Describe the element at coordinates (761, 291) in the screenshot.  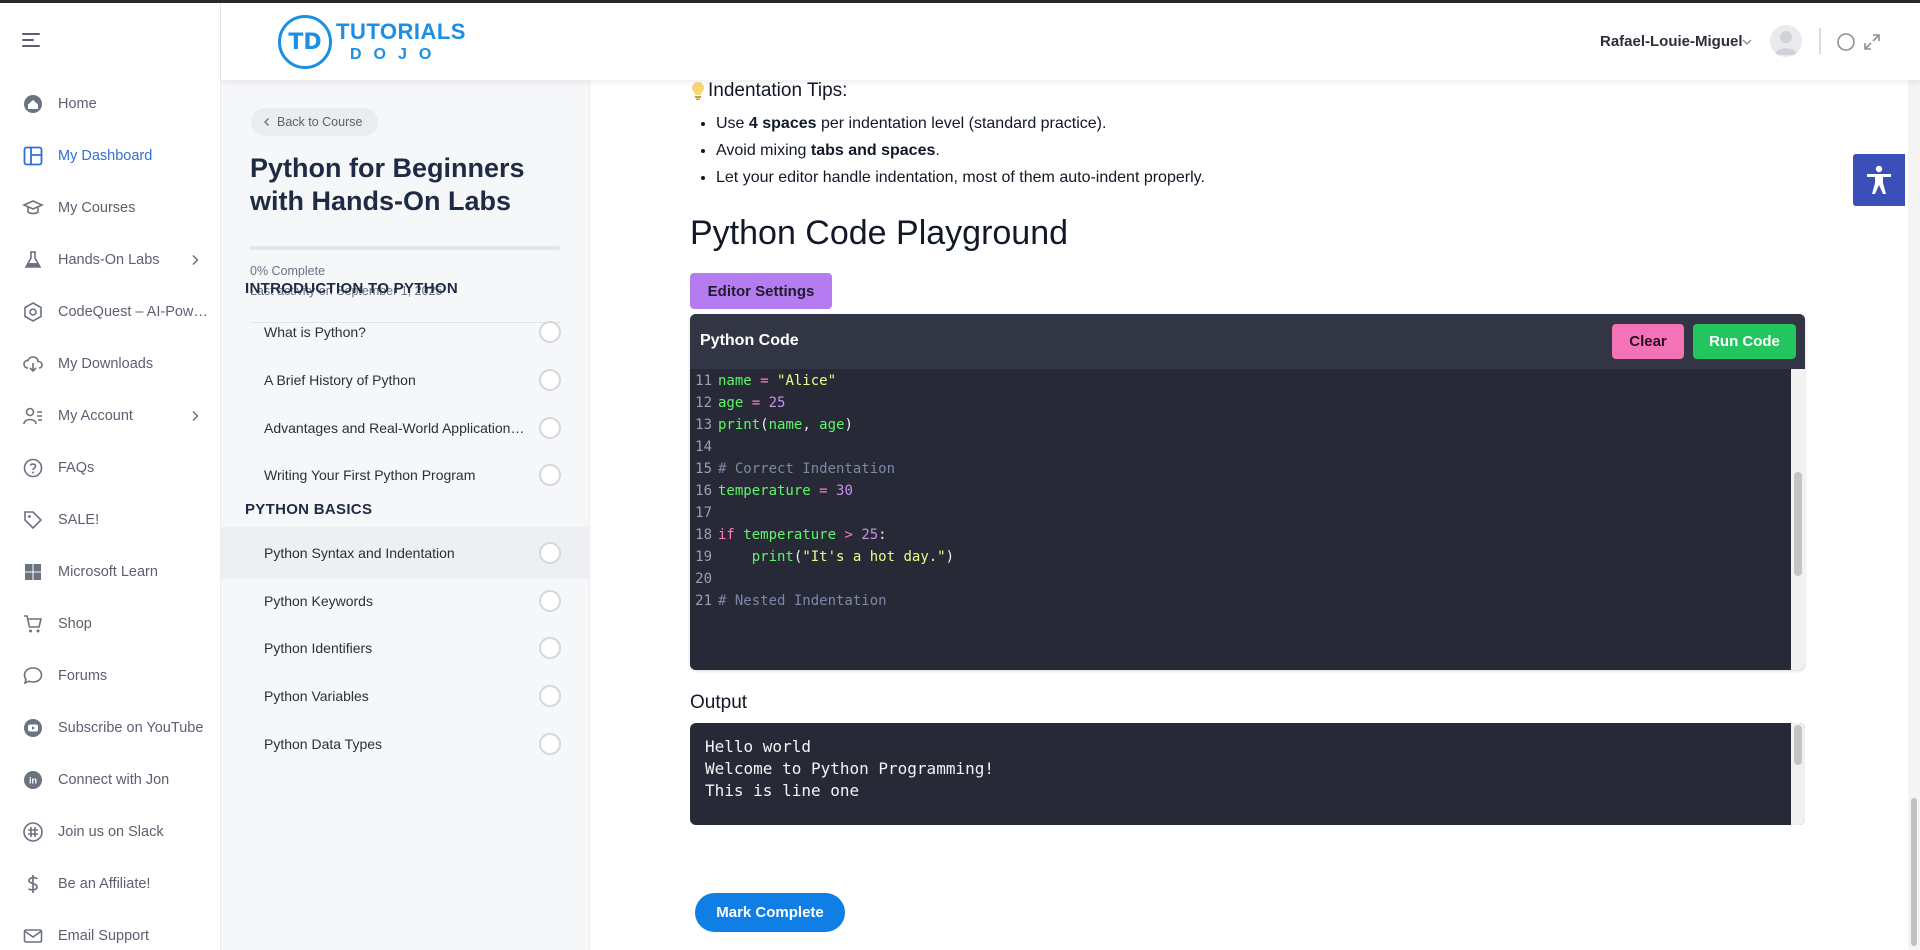
I see `editor-settings-button: Editor Settings` at that location.